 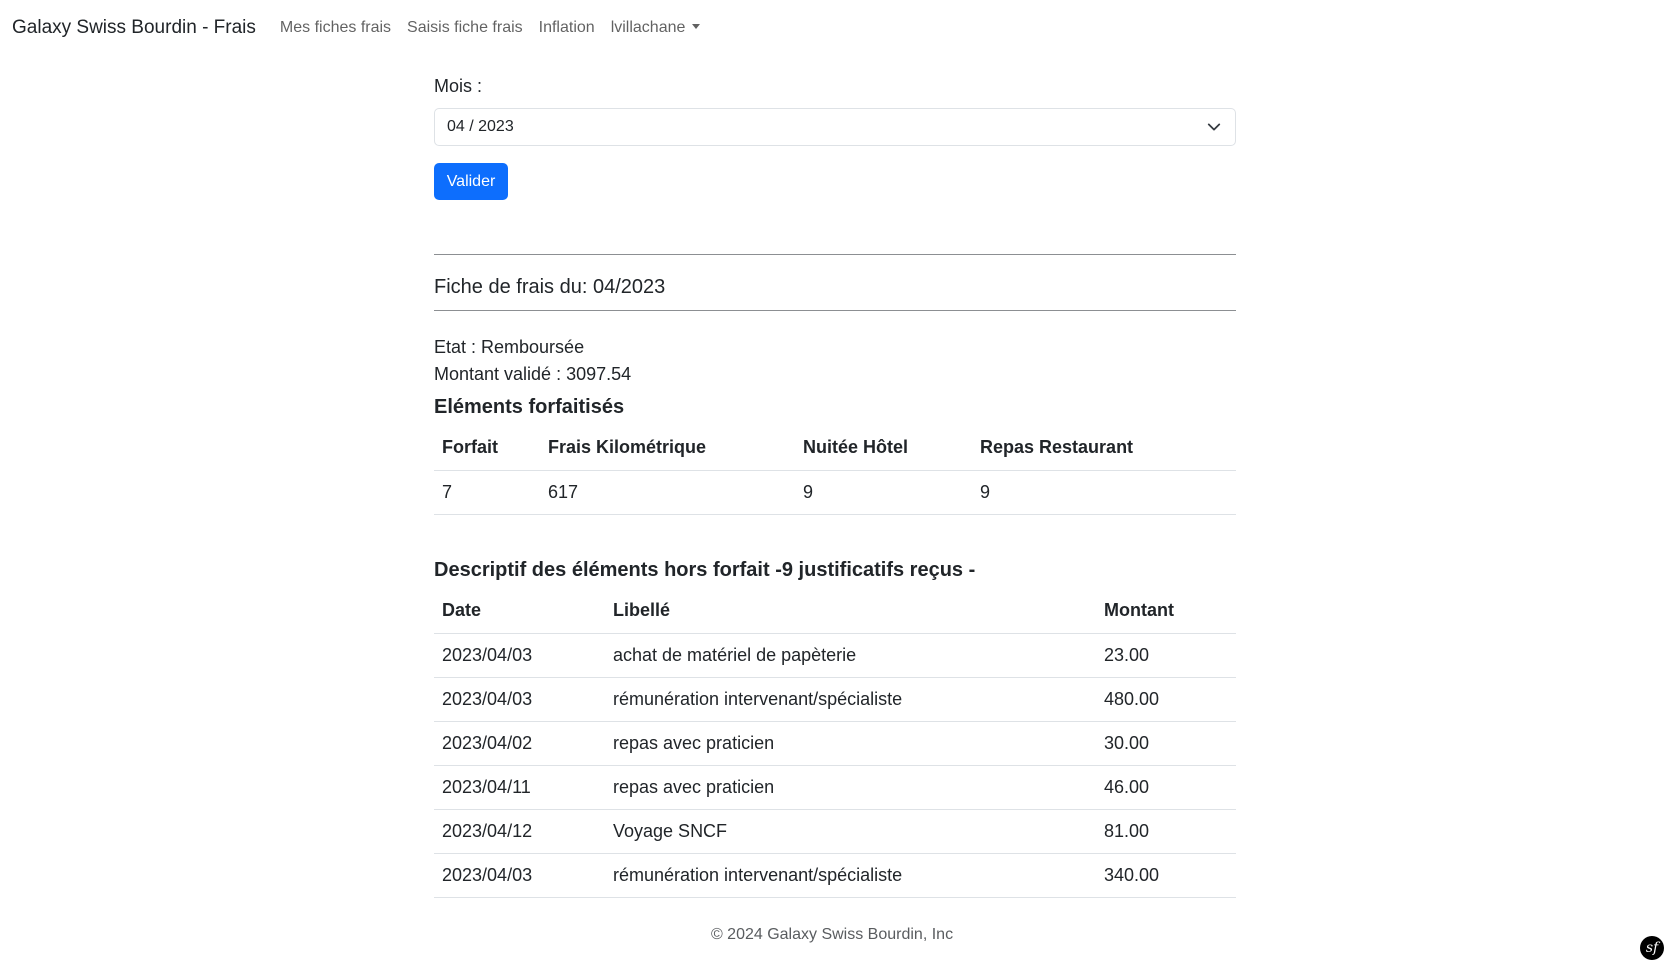 I want to click on table-row: 7 617 9 9, so click(x=835, y=492).